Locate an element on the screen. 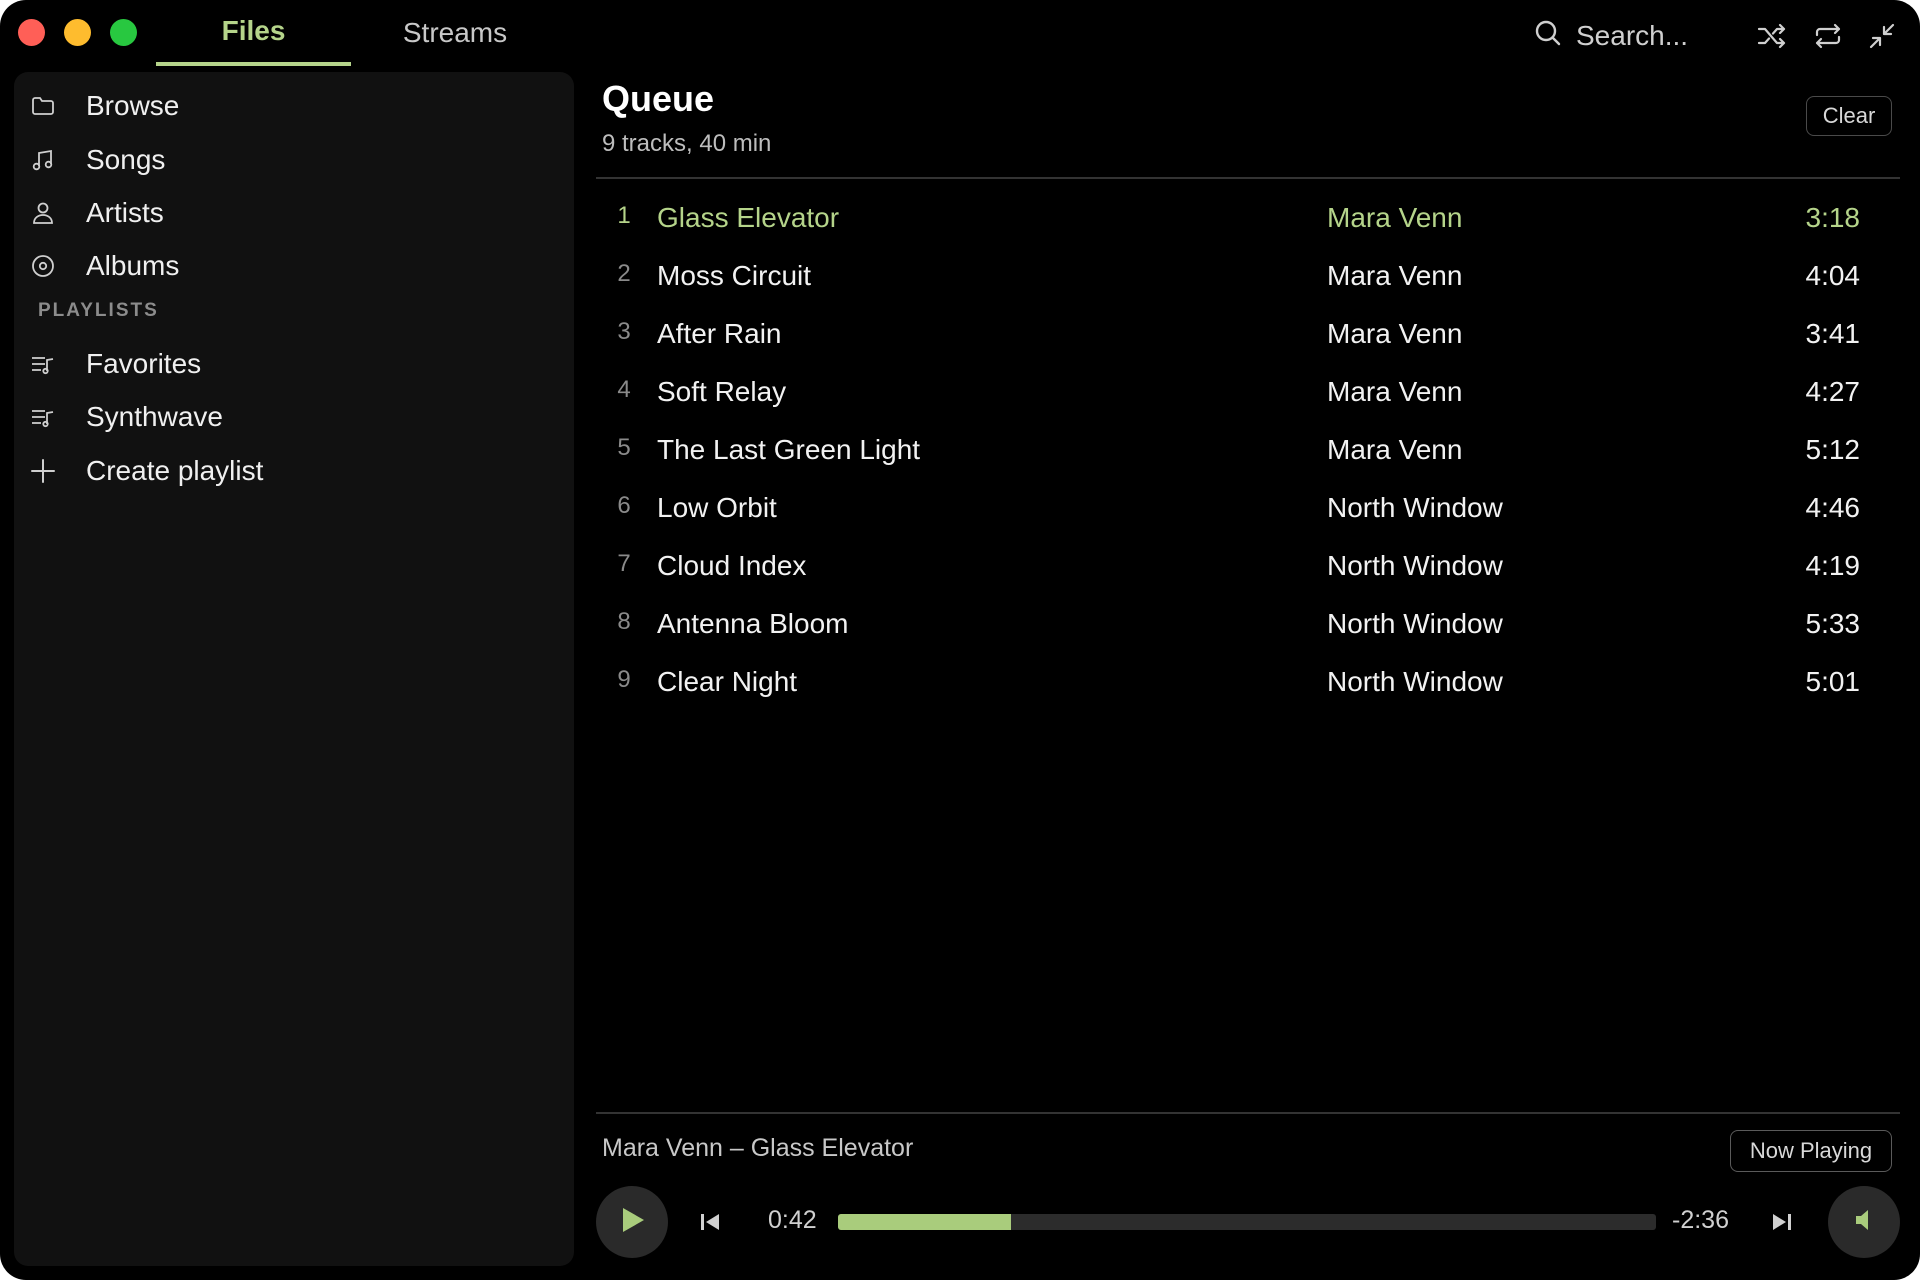 Image resolution: width=1920 pixels, height=1280 pixels. track-title: Clear Night is located at coordinates (727, 681).